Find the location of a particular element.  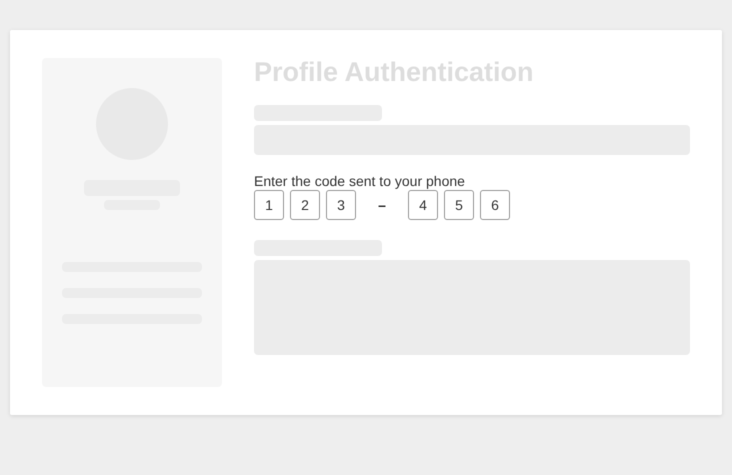

code-digit-field: 2 is located at coordinates (305, 205).